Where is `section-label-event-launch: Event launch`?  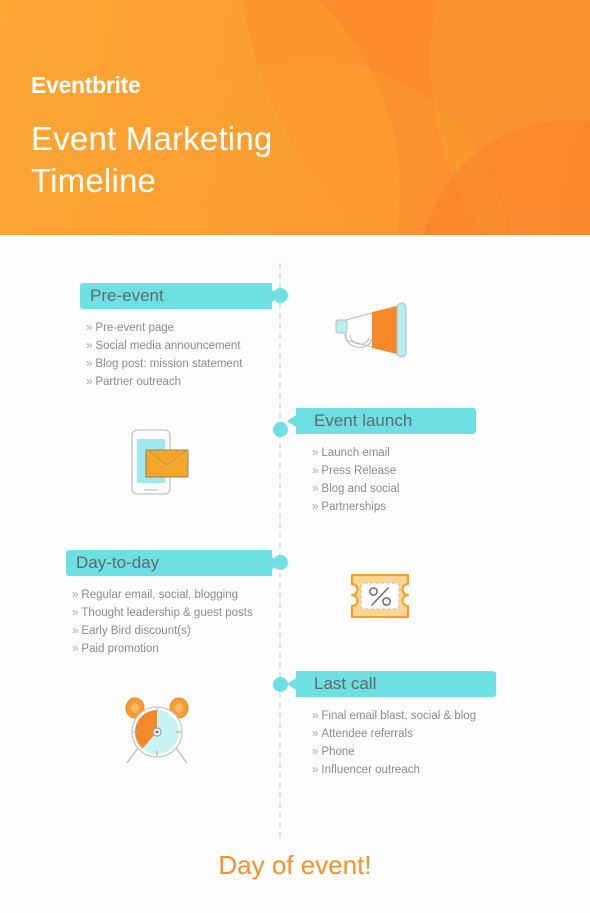 section-label-event-launch: Event launch is located at coordinates (363, 420).